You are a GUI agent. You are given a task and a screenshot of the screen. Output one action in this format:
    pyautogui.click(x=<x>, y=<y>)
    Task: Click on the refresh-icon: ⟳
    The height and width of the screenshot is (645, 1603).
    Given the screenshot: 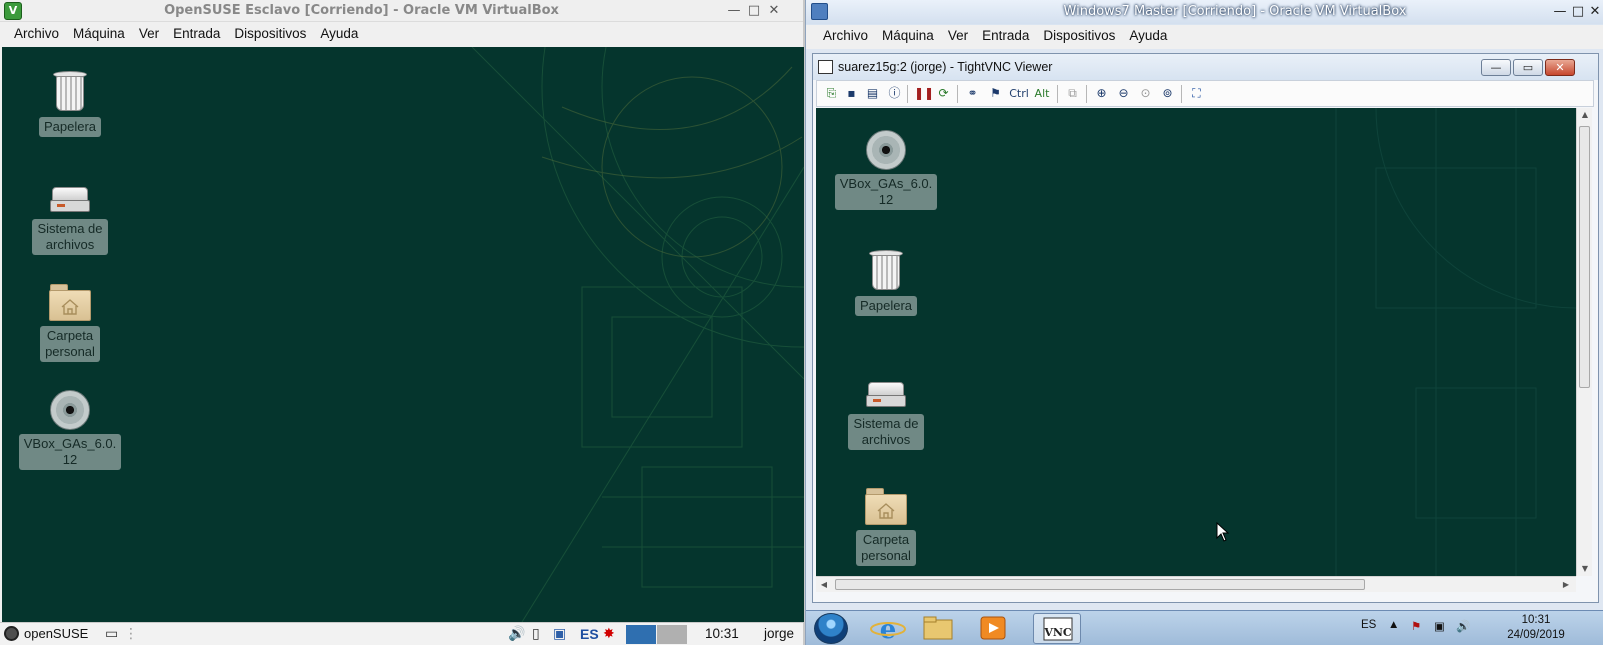 What is the action you would take?
    pyautogui.click(x=943, y=93)
    